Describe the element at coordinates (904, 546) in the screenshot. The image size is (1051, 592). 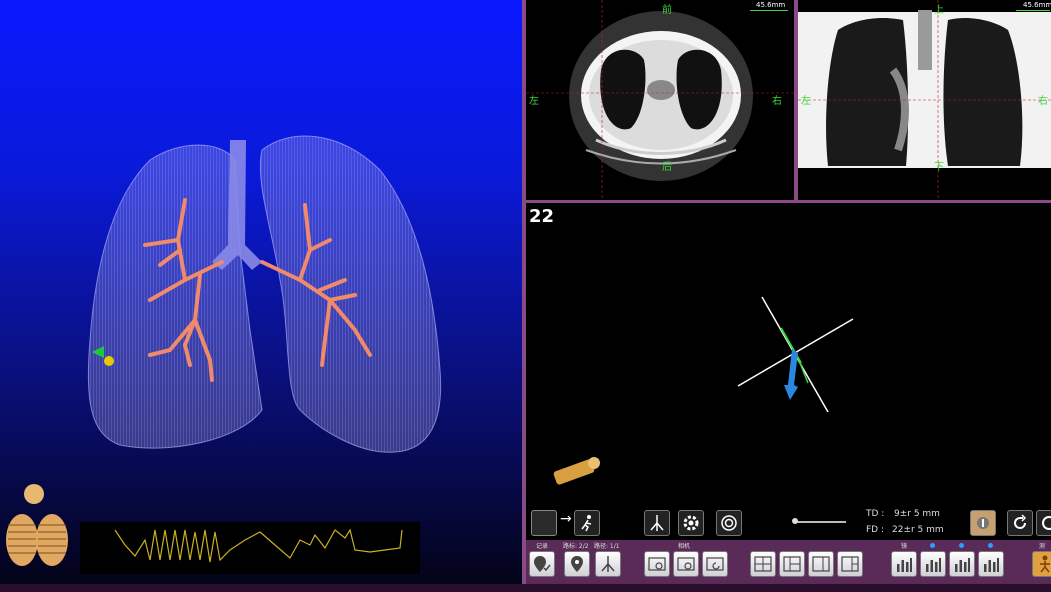
I see `lens-label: 镜` at that location.